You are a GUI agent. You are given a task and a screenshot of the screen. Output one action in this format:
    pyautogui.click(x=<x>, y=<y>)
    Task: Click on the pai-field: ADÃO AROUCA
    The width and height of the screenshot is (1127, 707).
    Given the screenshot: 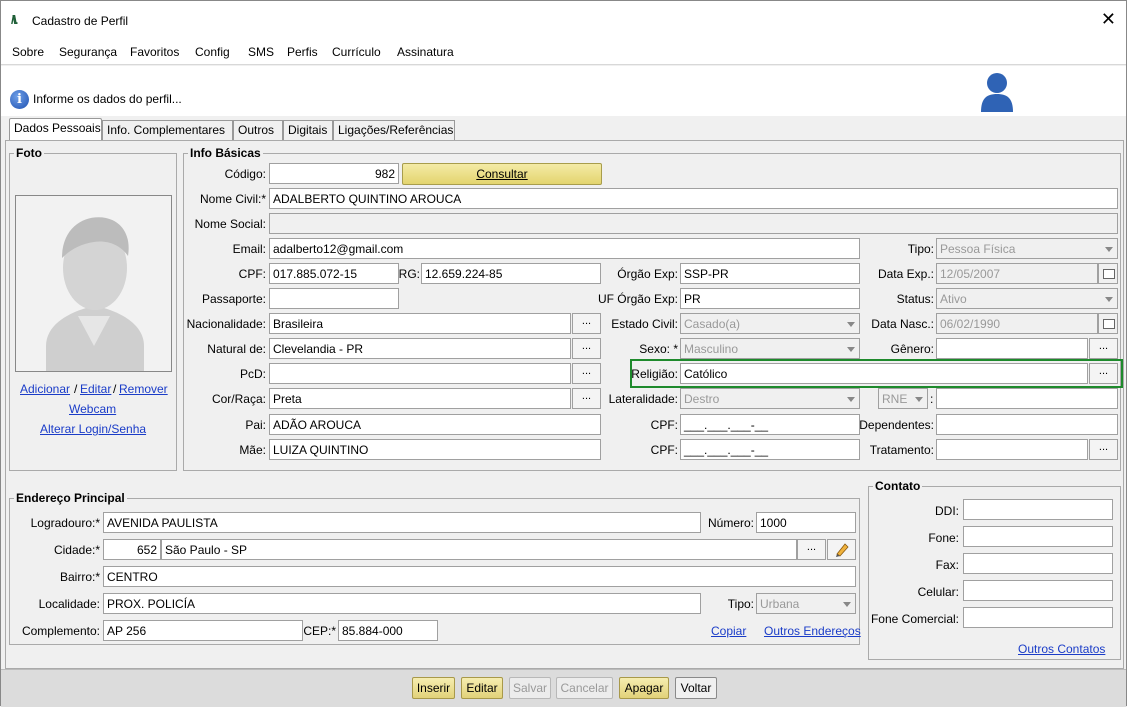 What is the action you would take?
    pyautogui.click(x=435, y=424)
    